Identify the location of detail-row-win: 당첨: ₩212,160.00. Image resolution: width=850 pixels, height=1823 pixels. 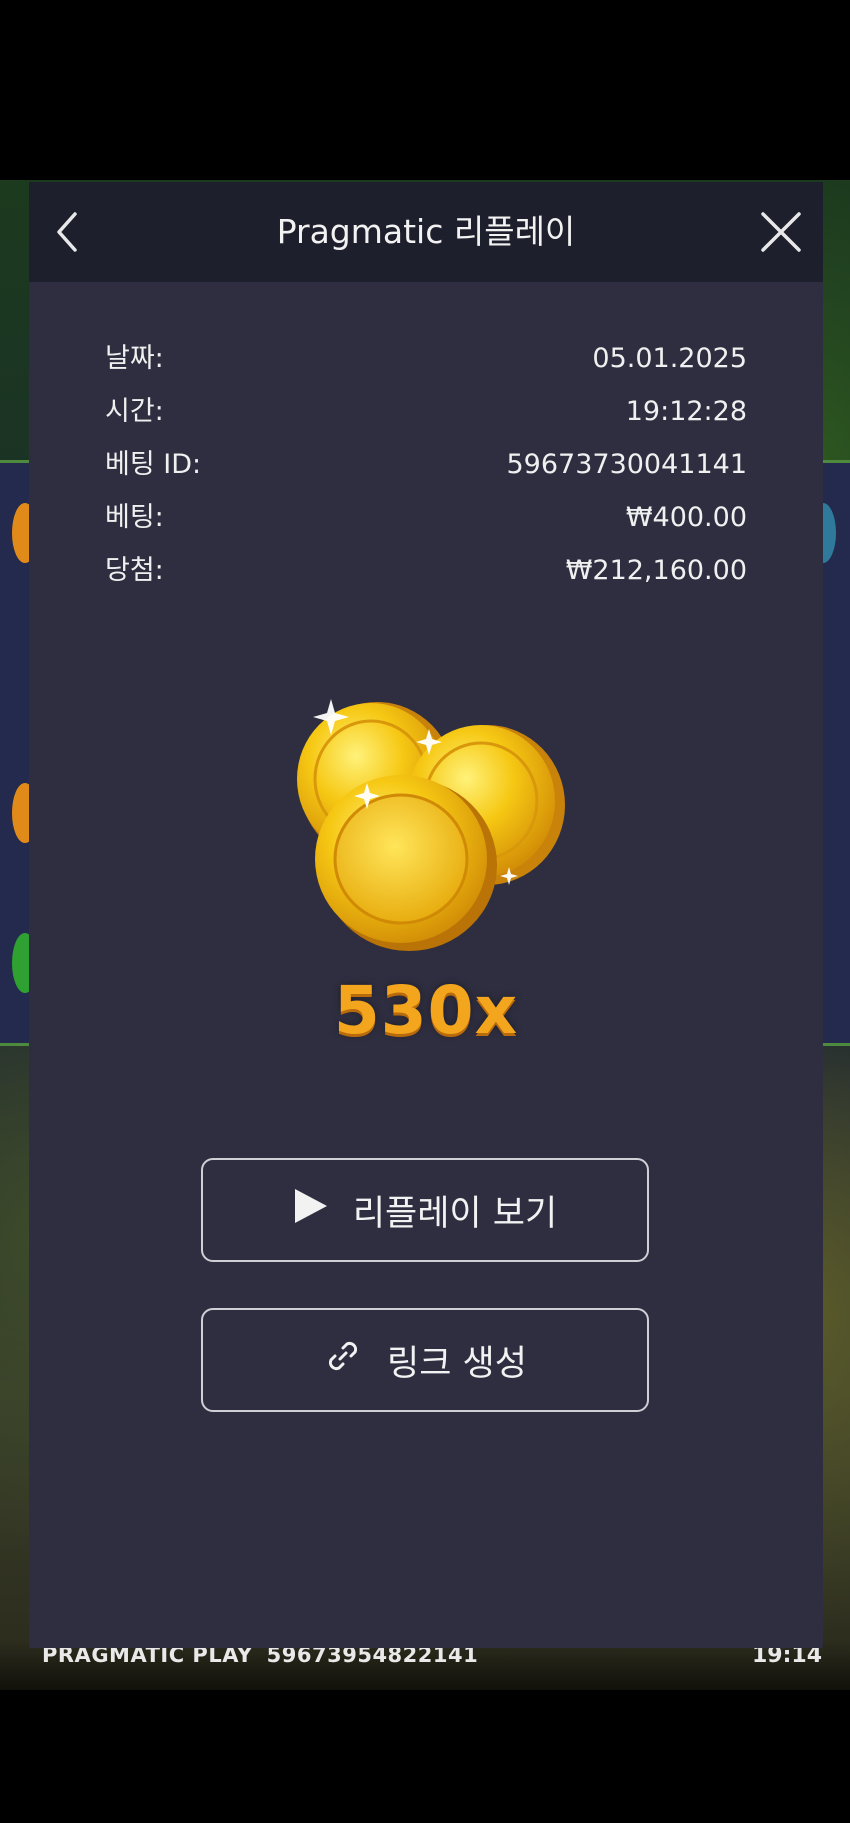
(426, 570).